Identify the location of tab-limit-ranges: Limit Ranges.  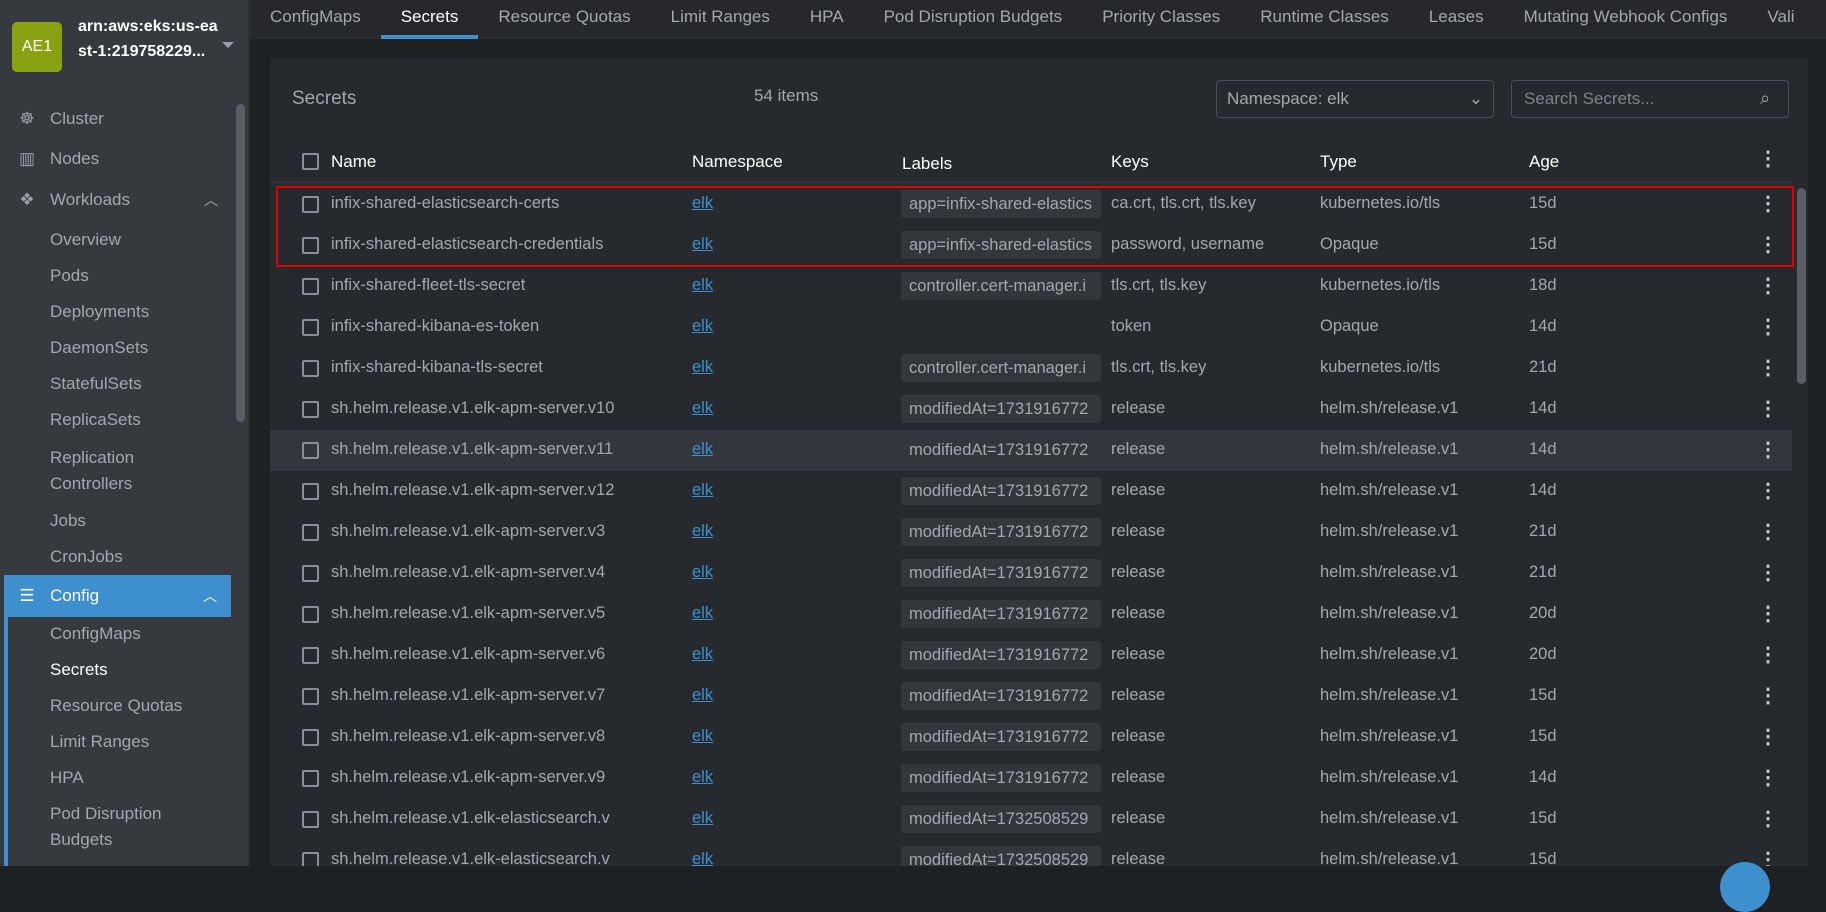
(720, 19).